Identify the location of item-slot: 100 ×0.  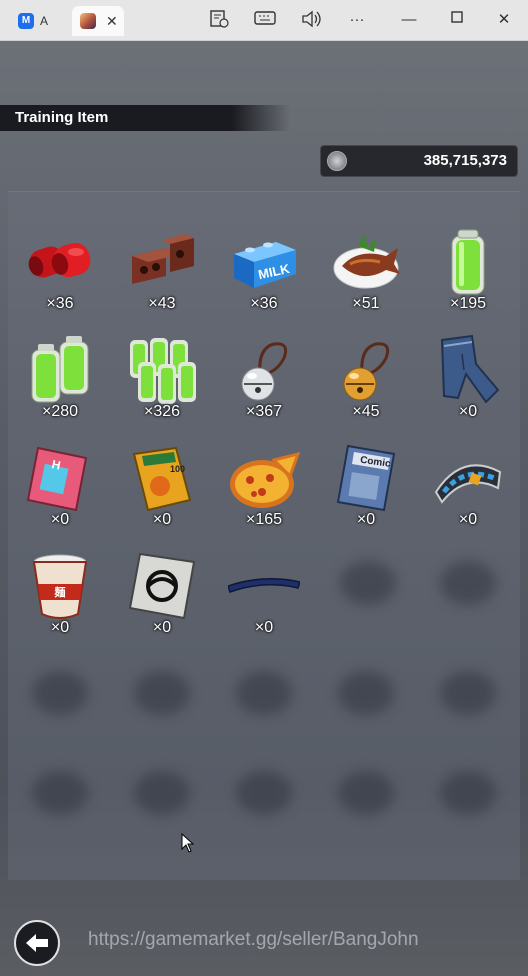
(162, 494).